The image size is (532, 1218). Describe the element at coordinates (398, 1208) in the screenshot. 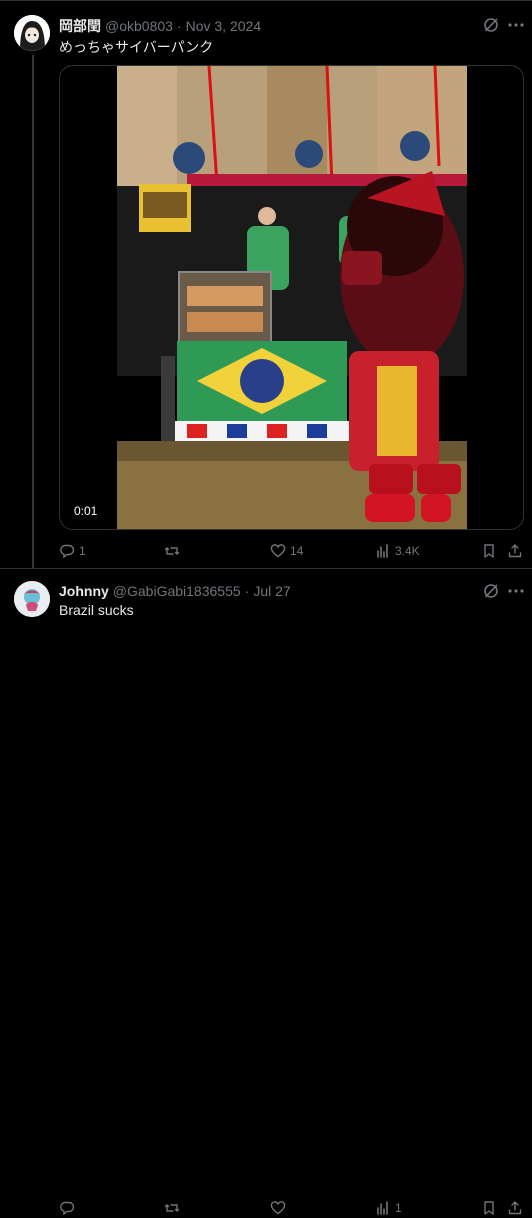

I see `views-count: 1` at that location.